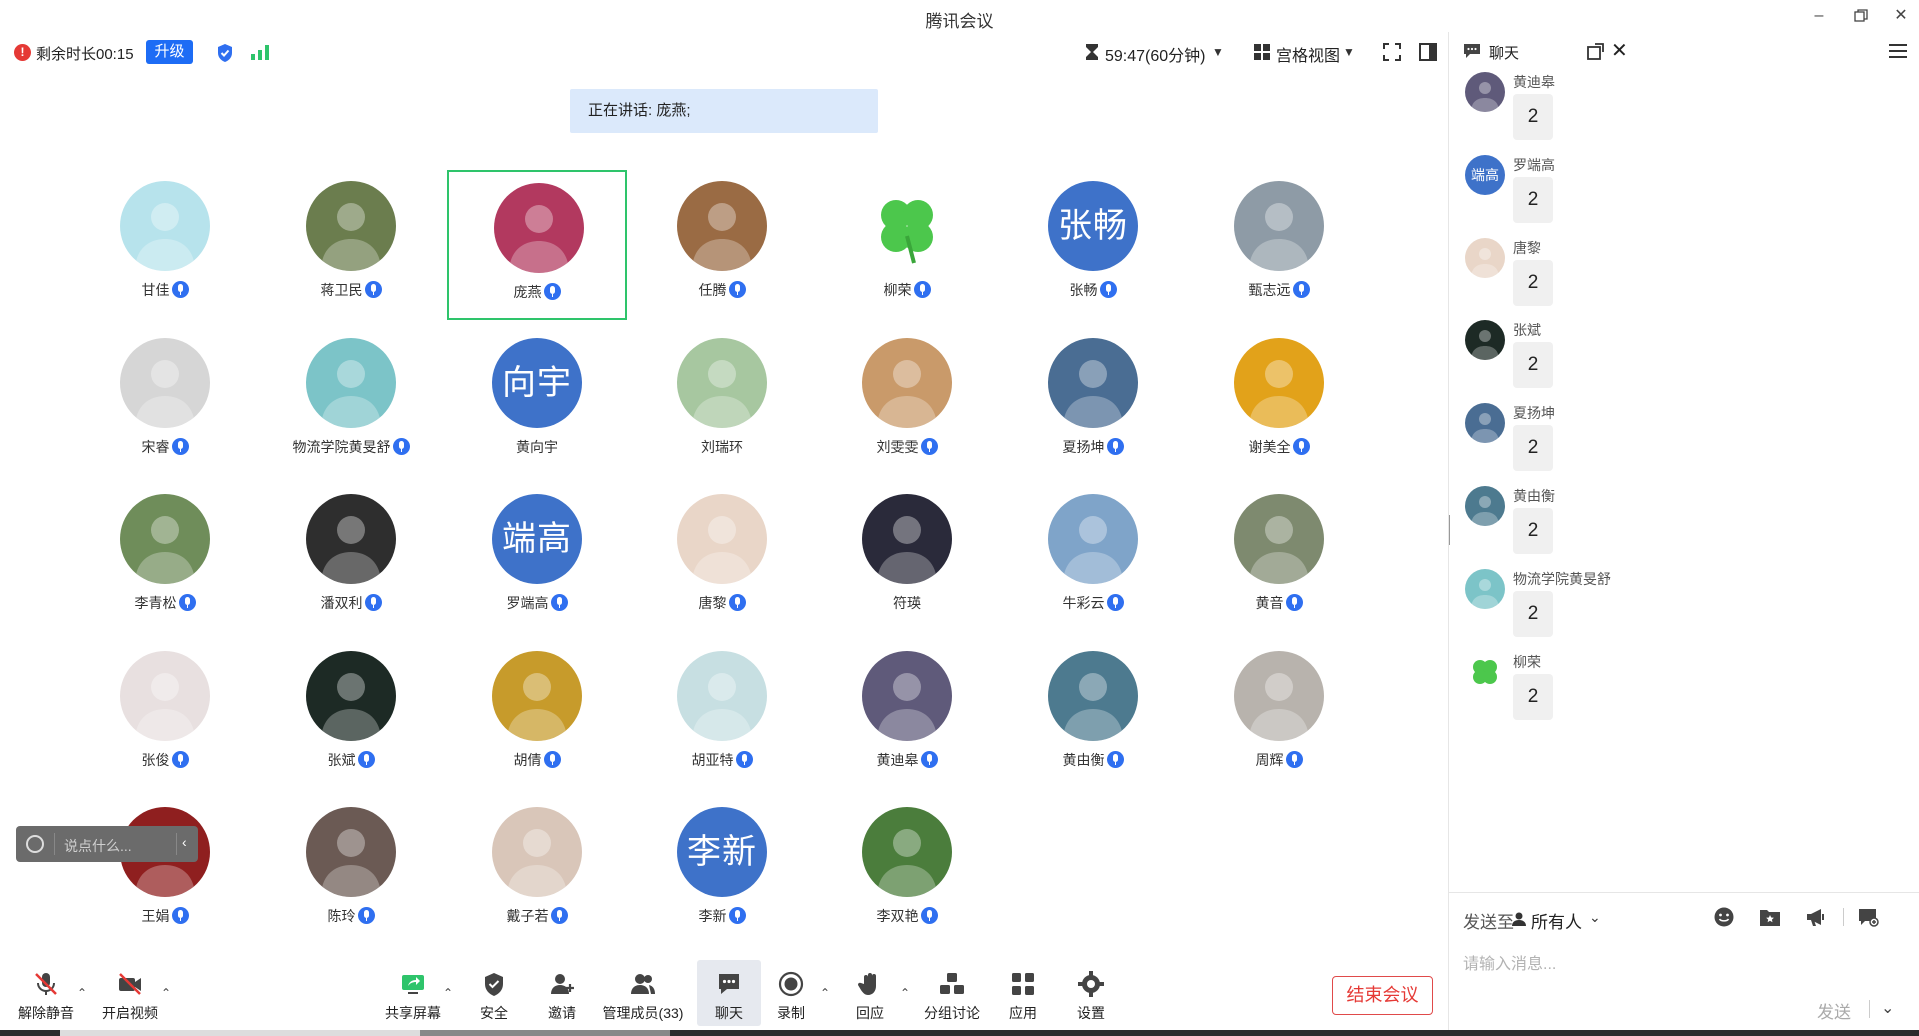 This screenshot has width=1919, height=1036. I want to click on participant-name-line: 黄由衡, so click(1093, 760).